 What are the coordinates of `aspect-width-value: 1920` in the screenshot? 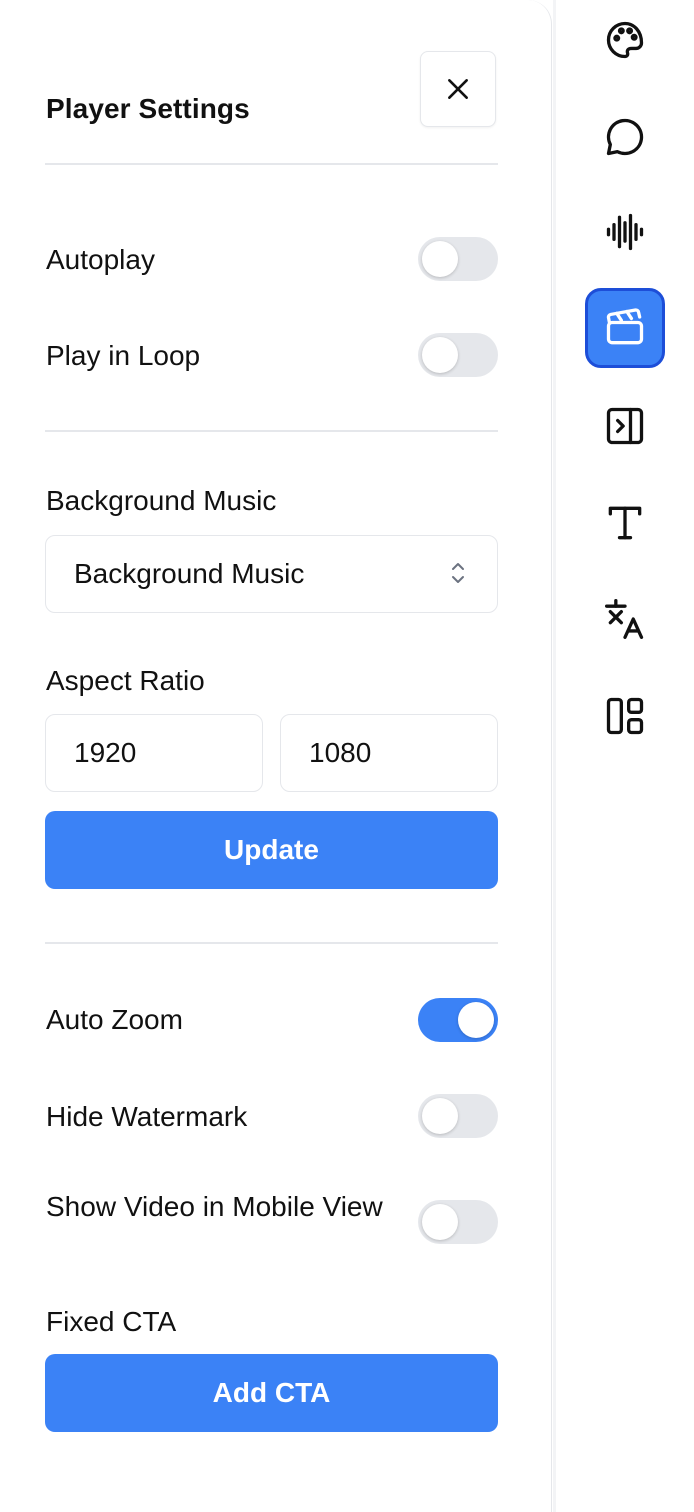 It's located at (105, 752).